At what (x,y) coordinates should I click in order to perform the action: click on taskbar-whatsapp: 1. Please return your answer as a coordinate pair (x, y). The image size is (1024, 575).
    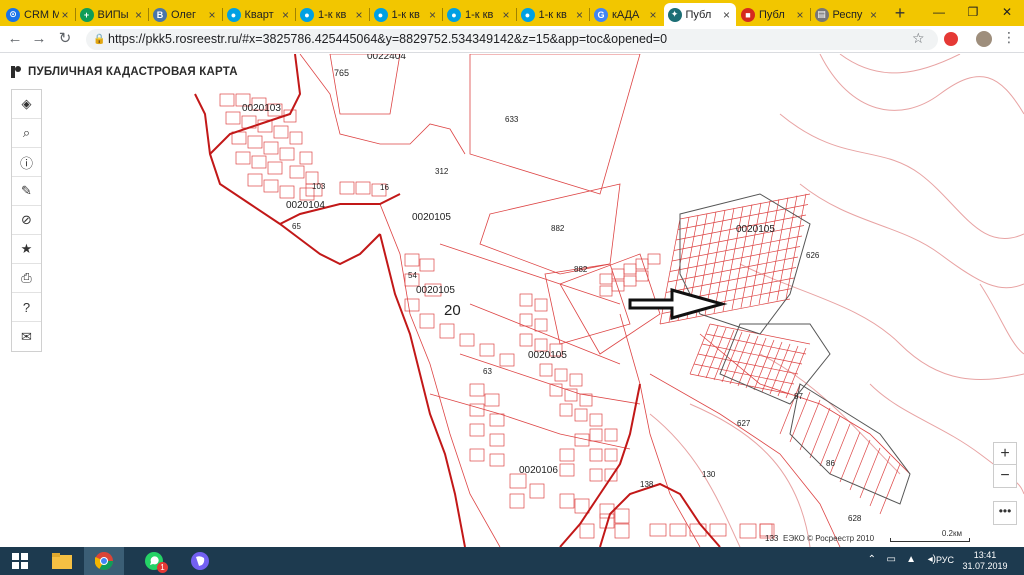
    Looking at the image, I should click on (154, 561).